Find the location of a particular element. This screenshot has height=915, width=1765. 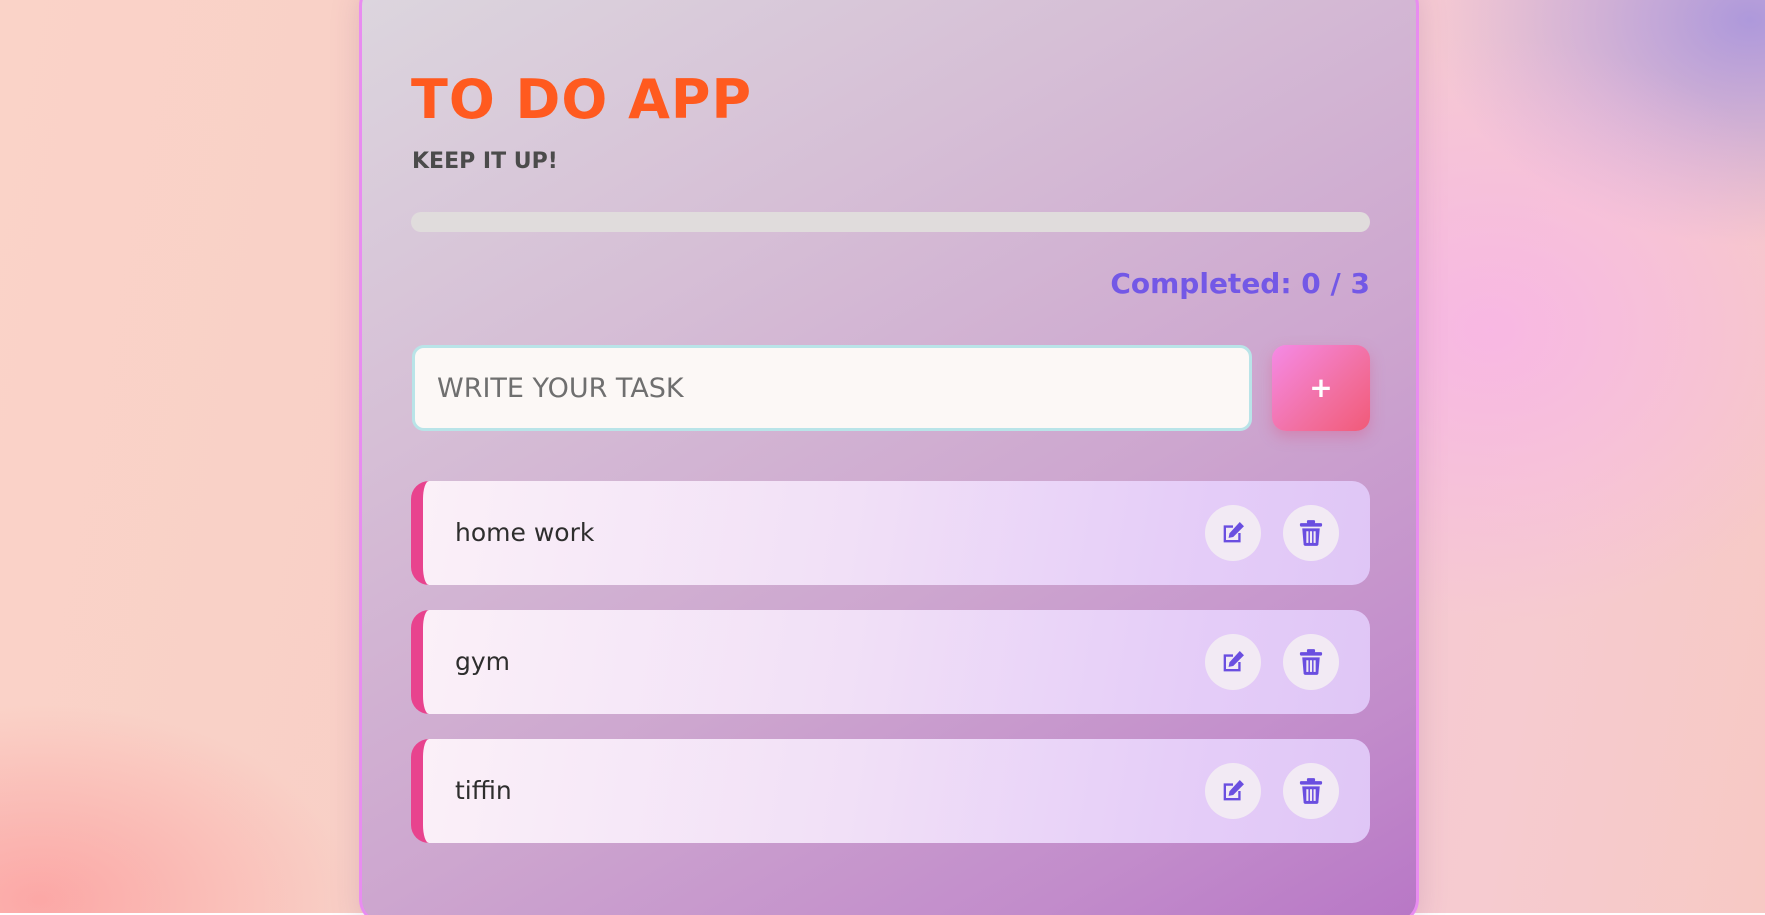

task-item: home work is located at coordinates (890, 533).